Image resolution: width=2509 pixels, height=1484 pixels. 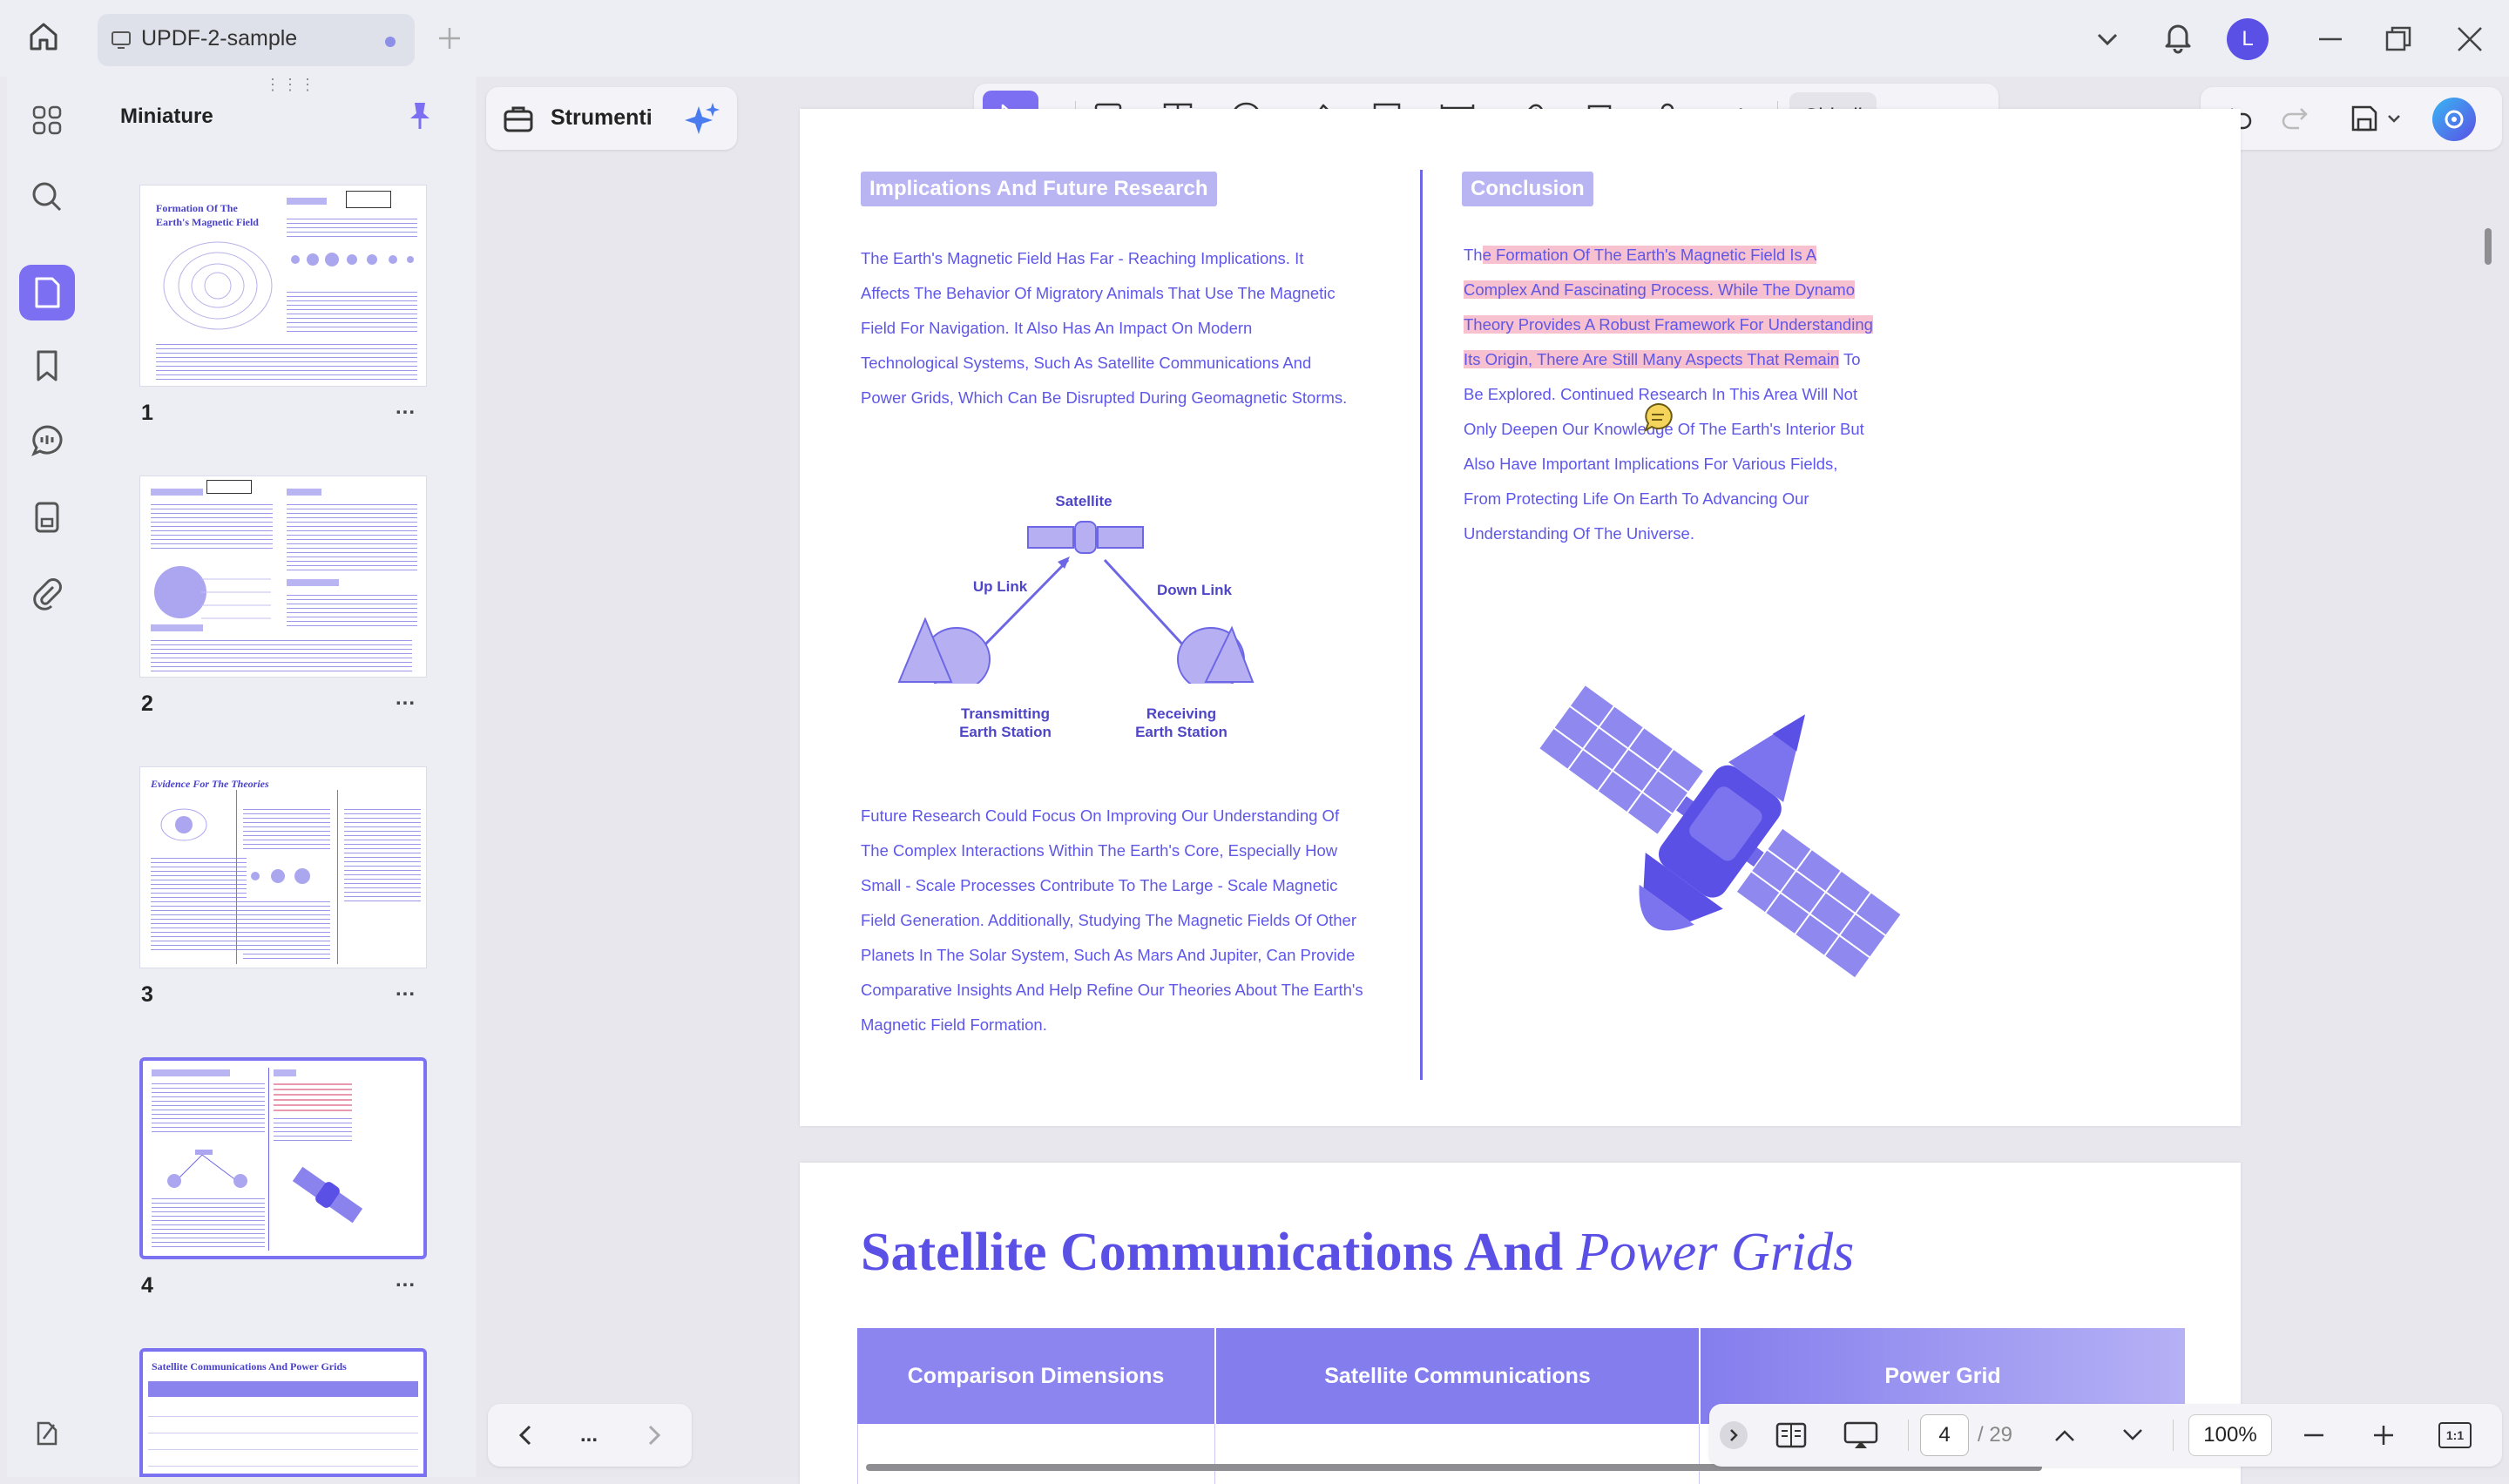 I want to click on page5-title: Satellite Communications And Power Grids, so click(x=1358, y=1252).